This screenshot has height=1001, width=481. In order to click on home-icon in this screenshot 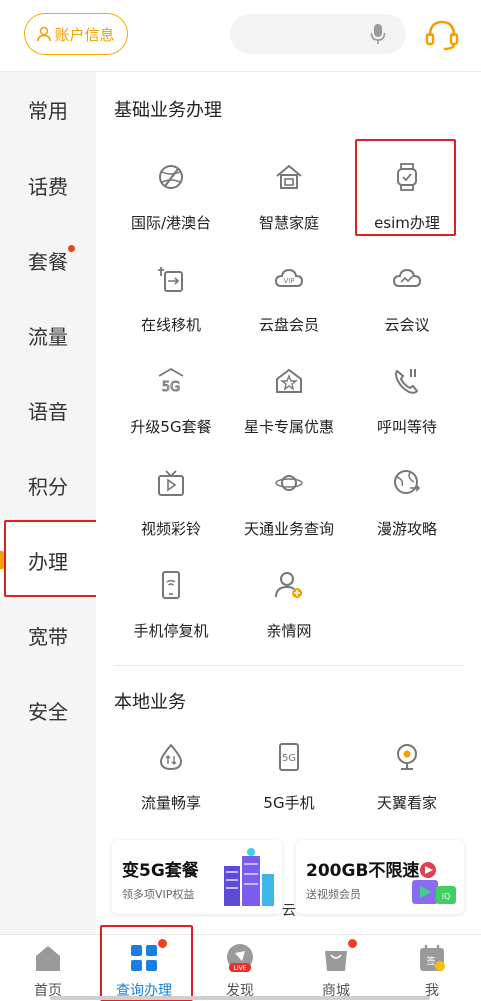, I will do `click(48, 958)`.